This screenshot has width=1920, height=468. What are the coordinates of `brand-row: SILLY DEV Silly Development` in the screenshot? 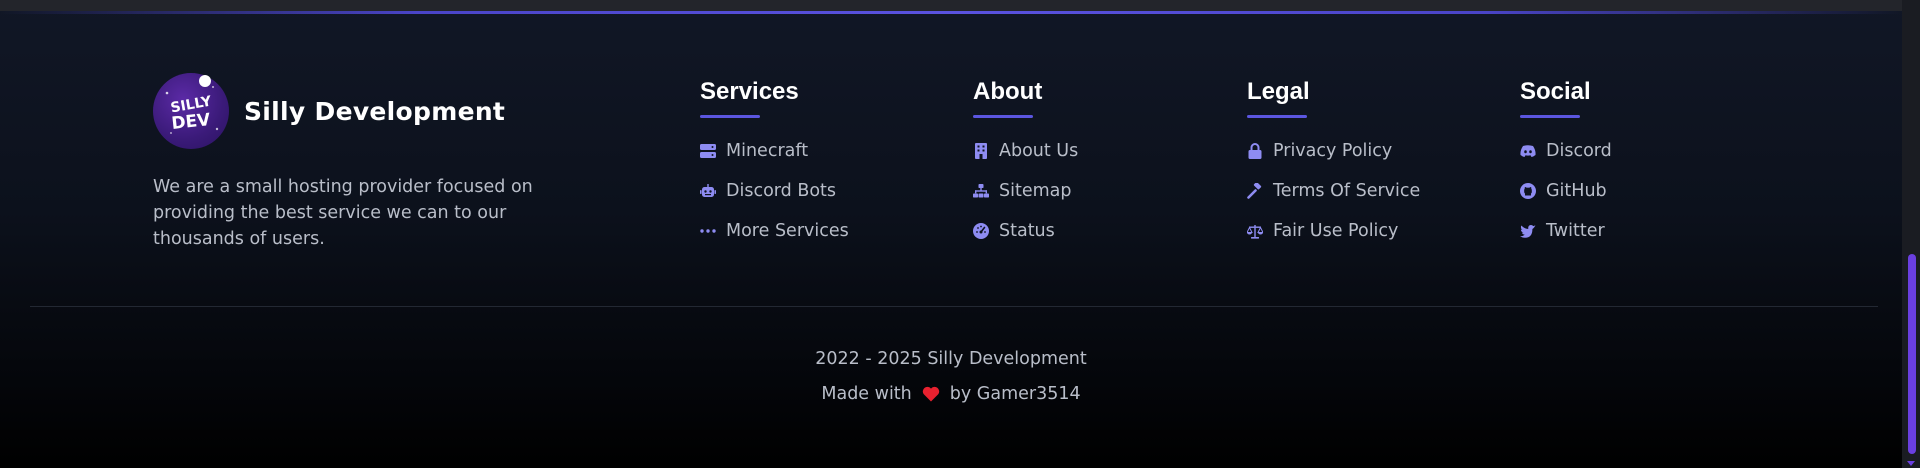 It's located at (363, 111).